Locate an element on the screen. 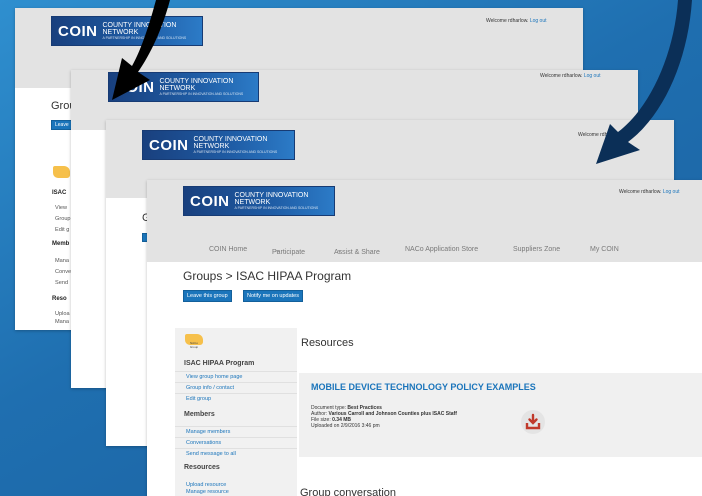 The height and width of the screenshot is (496, 702). download-button is located at coordinates (533, 422).